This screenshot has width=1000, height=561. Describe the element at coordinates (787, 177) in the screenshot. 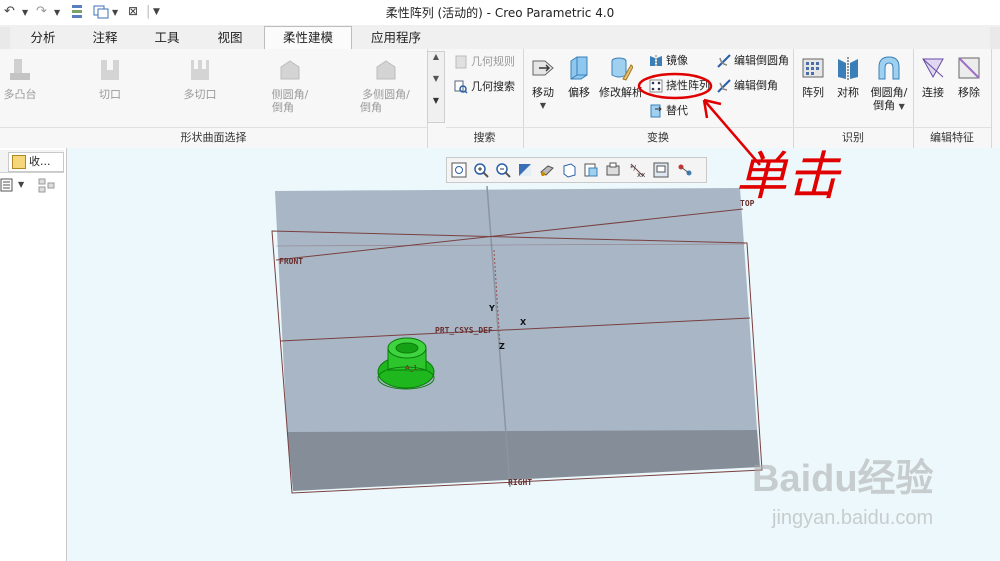

I see `annotation-handwritten-text: 单击` at that location.